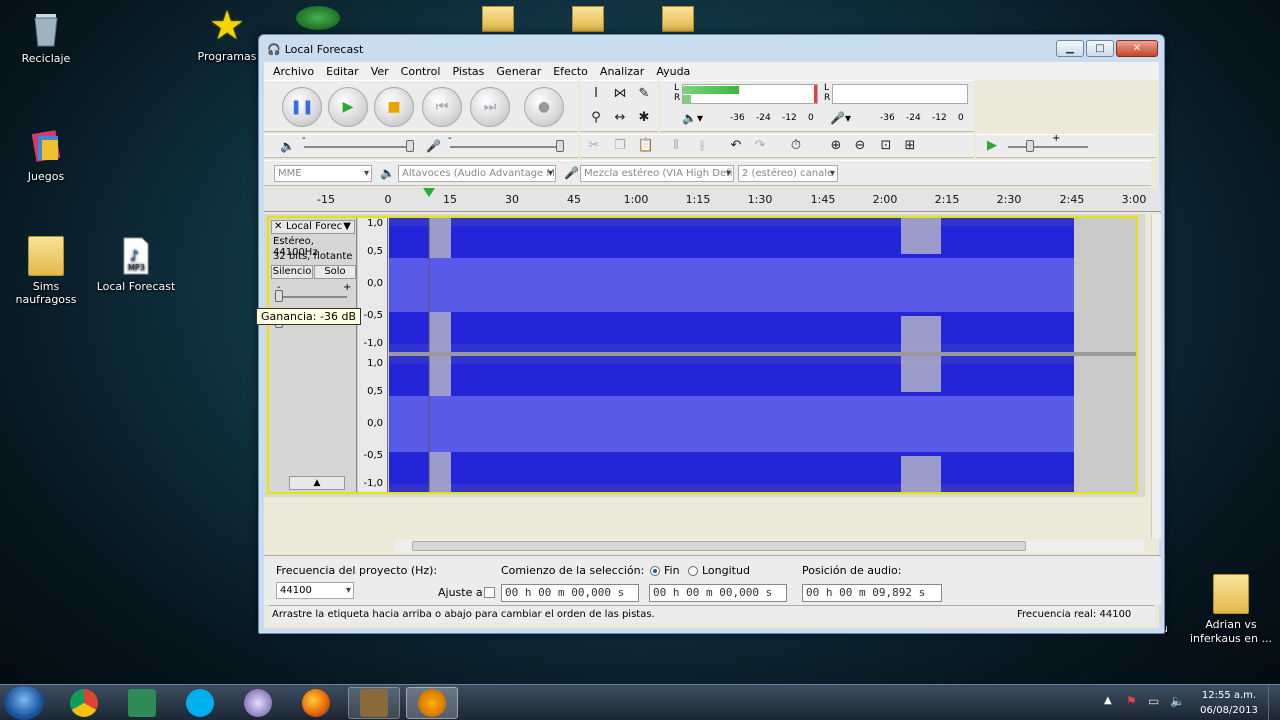 Image resolution: width=1280 pixels, height=720 pixels. What do you see at coordinates (304, 138) in the screenshot?
I see `output-volume-min: -` at bounding box center [304, 138].